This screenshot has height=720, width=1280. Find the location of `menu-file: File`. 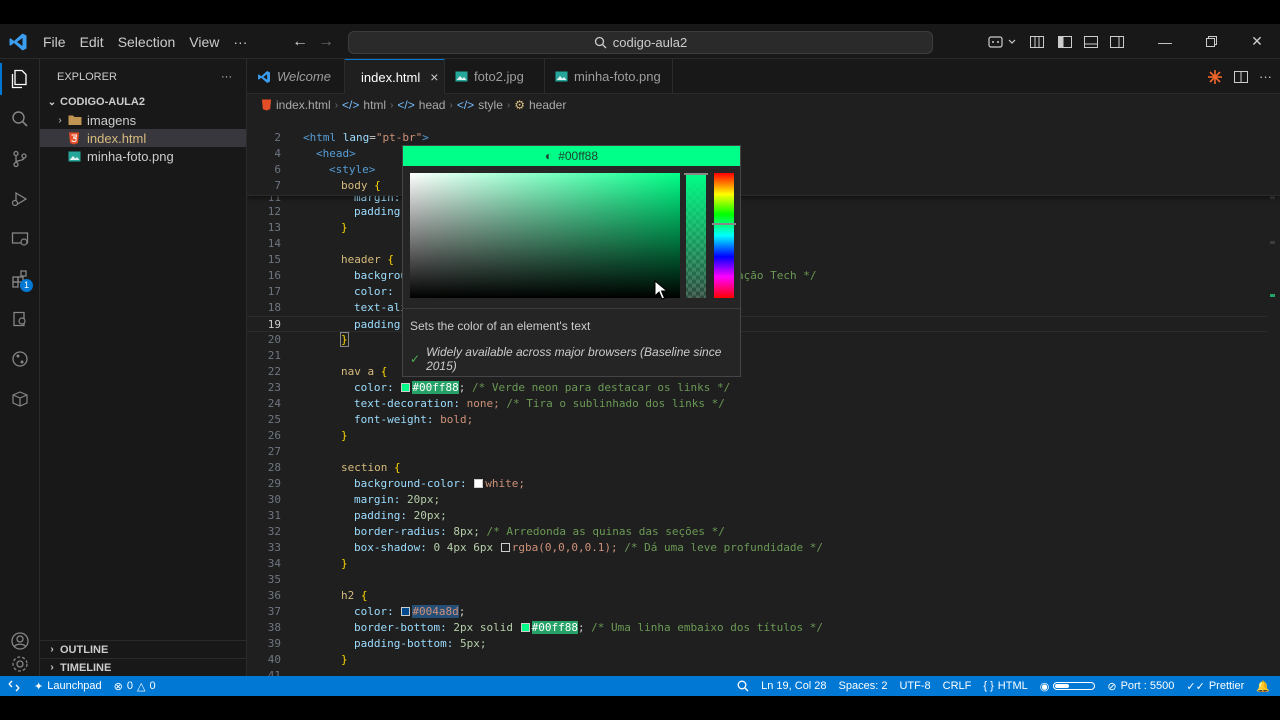

menu-file: File is located at coordinates (54, 42).